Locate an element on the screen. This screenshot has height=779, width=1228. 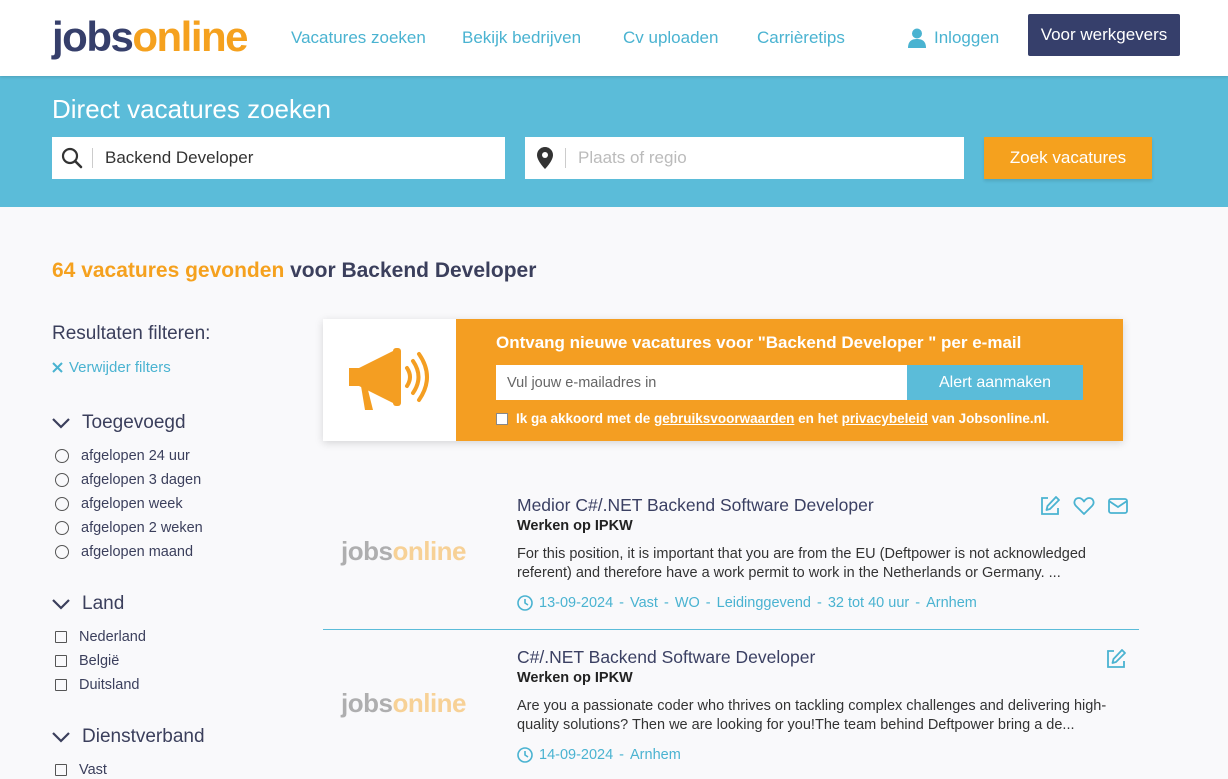
job-education: WO is located at coordinates (687, 603).